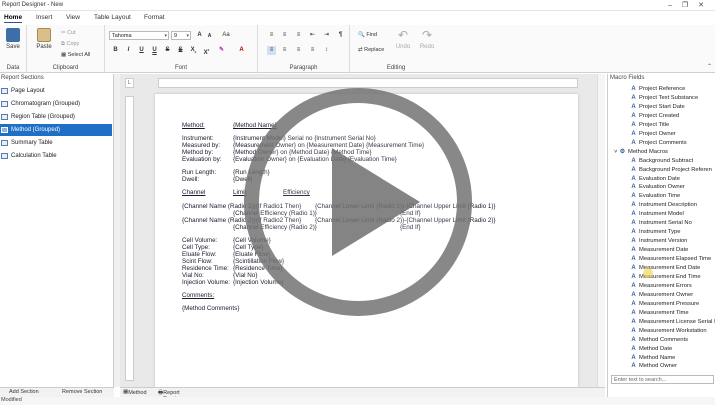 The image size is (715, 405). I want to click on pilcrow-icon: ¶, so click(340, 35).